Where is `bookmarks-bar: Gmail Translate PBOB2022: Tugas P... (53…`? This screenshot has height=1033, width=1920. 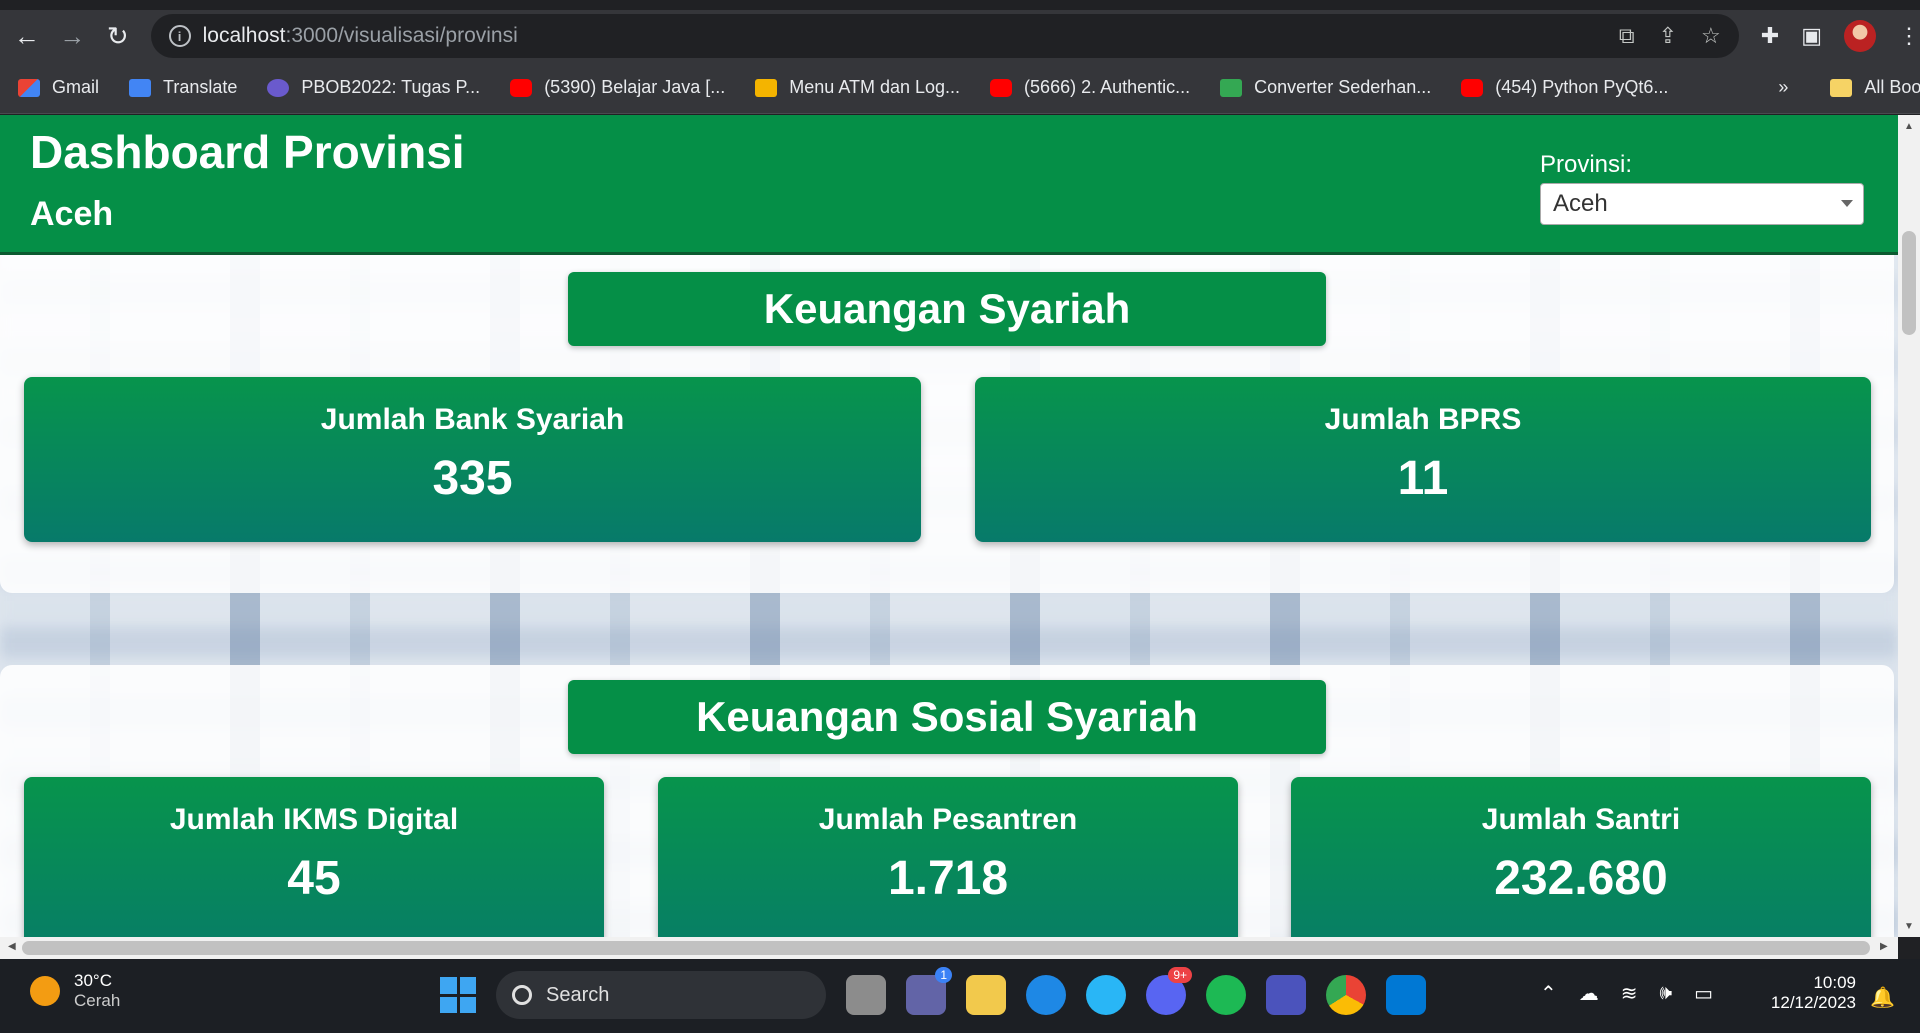 bookmarks-bar: Gmail Translate PBOB2022: Tugas P... (53… is located at coordinates (960, 88).